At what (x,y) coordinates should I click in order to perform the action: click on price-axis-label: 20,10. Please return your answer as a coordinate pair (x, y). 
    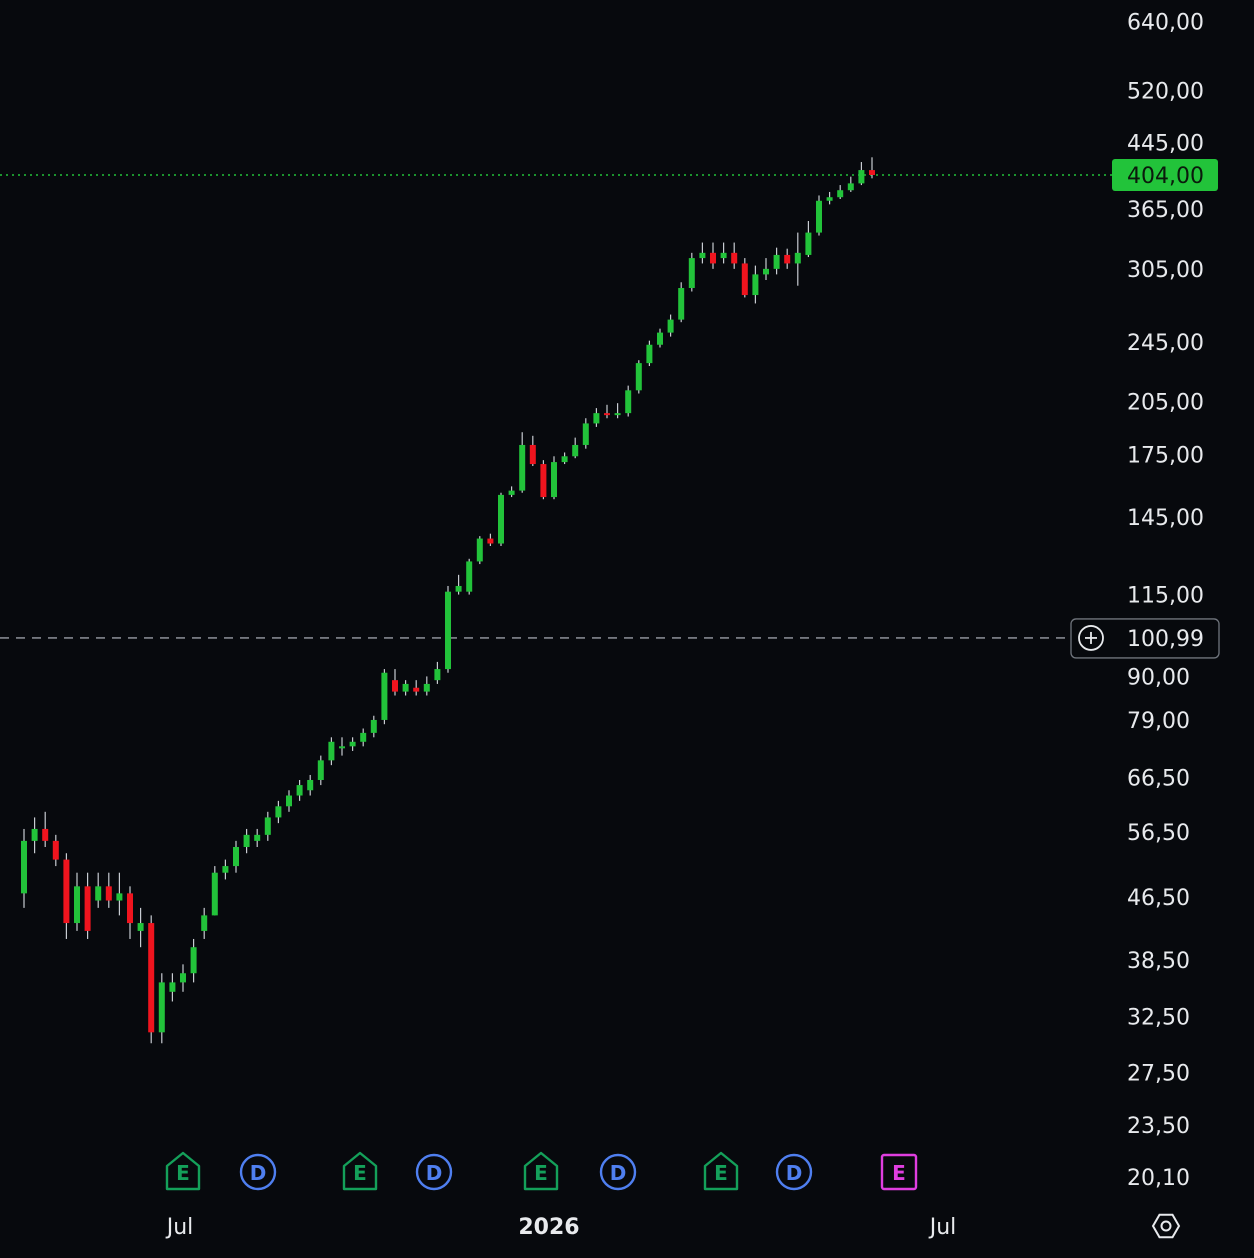
    Looking at the image, I should click on (1158, 1178).